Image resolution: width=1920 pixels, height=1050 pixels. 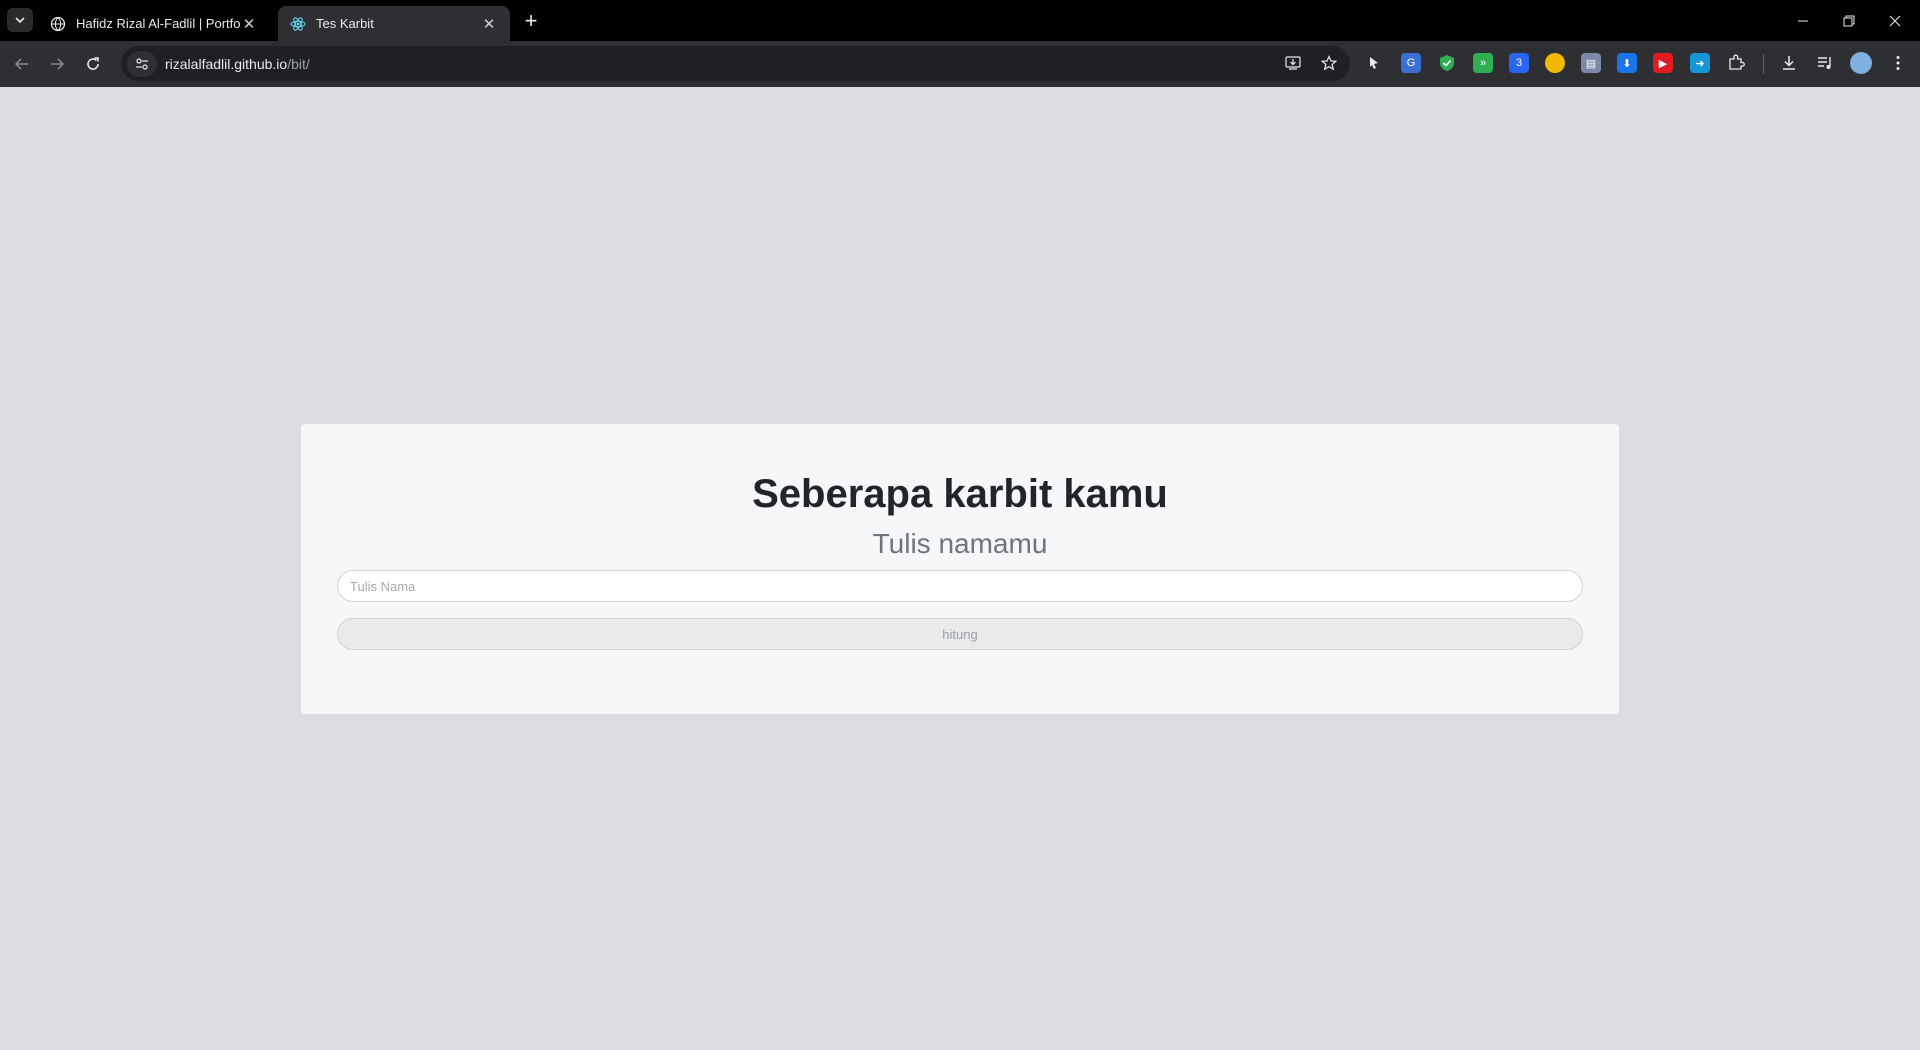 I want to click on minimize-icon, so click(x=1803, y=20).